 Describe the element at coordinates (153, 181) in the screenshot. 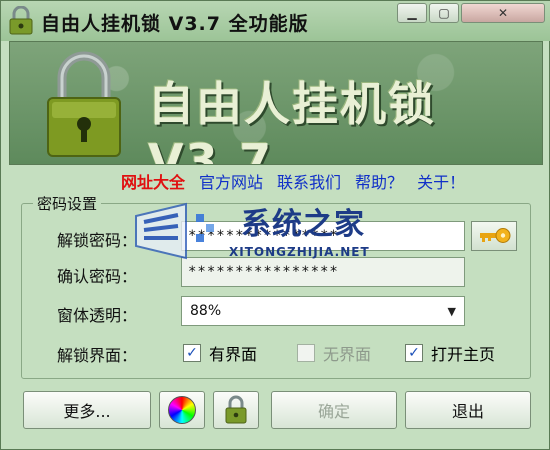

I see `link-site-directory: 网址大全` at that location.